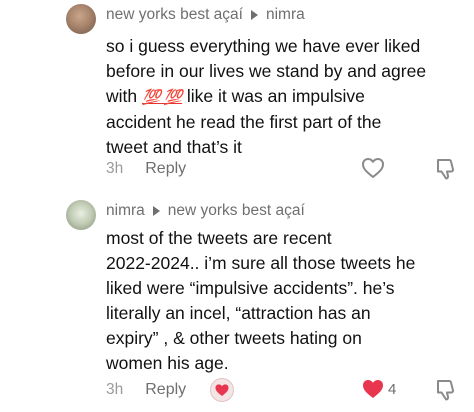 Image resolution: width=474 pixels, height=412 pixels. What do you see at coordinates (125, 211) in the screenshot?
I see `author-name: nimra` at bounding box center [125, 211].